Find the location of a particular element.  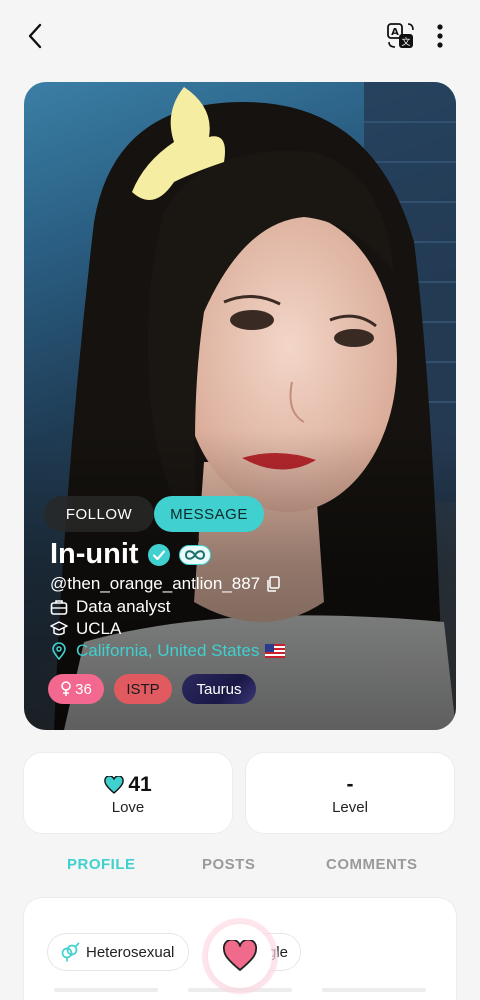

like-button is located at coordinates (240, 956).